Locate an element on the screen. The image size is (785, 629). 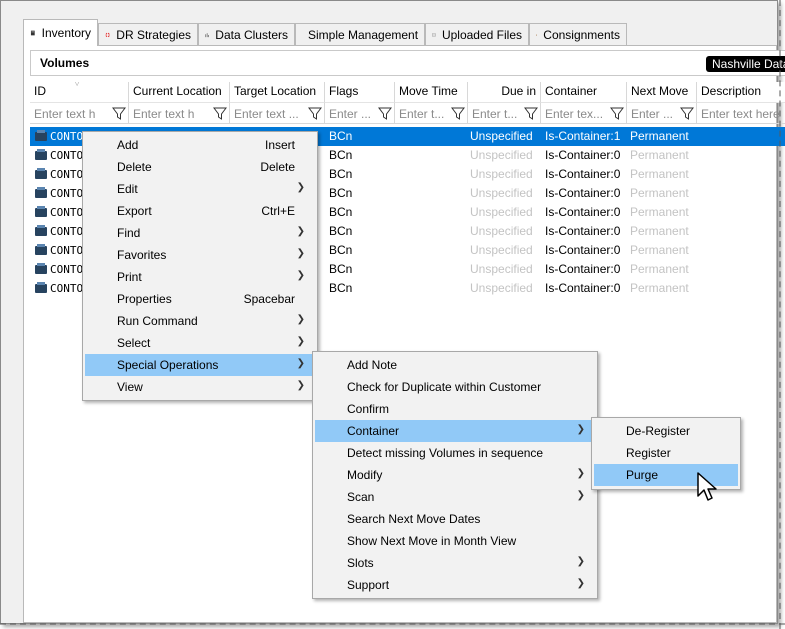
menu-item-add-note: Add Note is located at coordinates (455, 365).